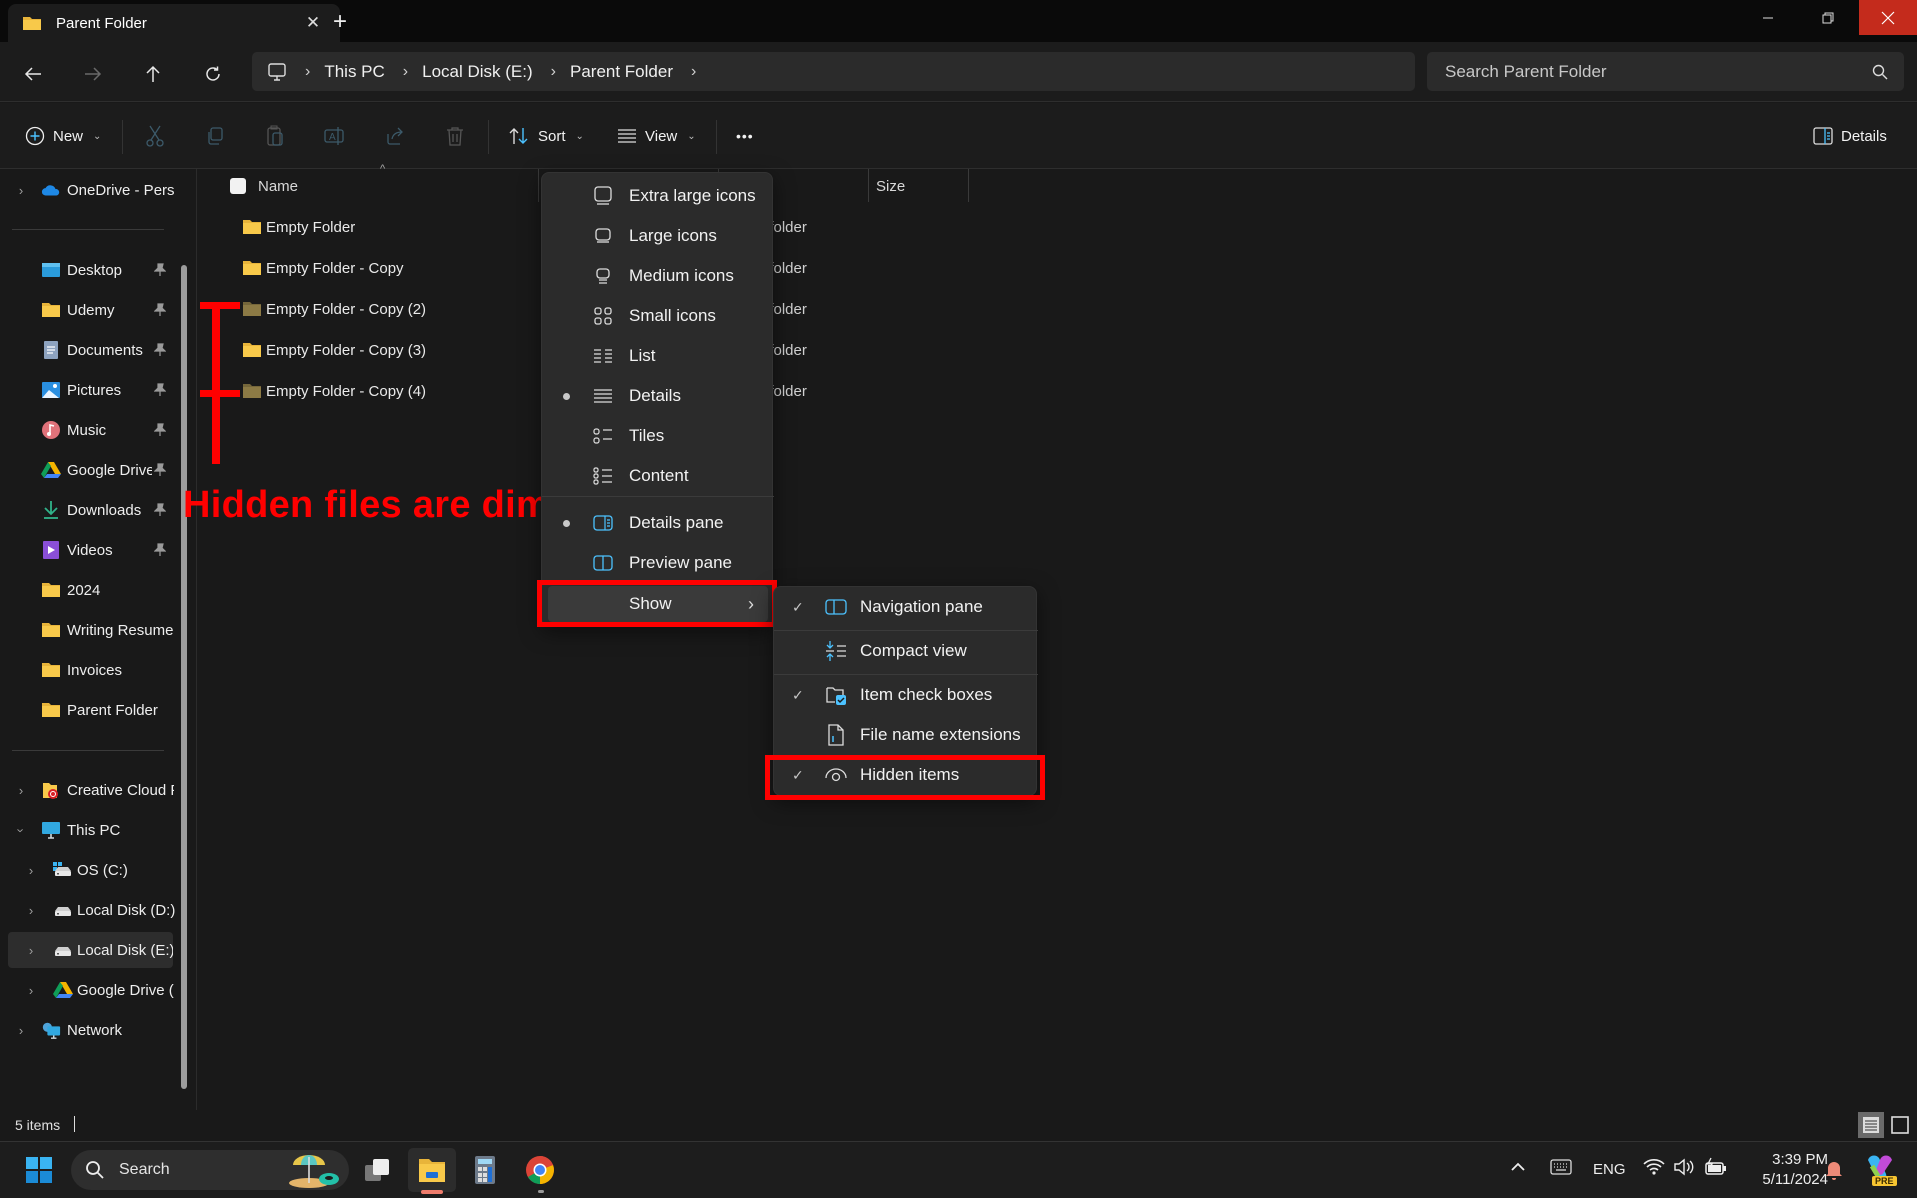 The width and height of the screenshot is (1917, 1198). What do you see at coordinates (87, 350) in the screenshot?
I see `sidebar-item-documents: Documents` at bounding box center [87, 350].